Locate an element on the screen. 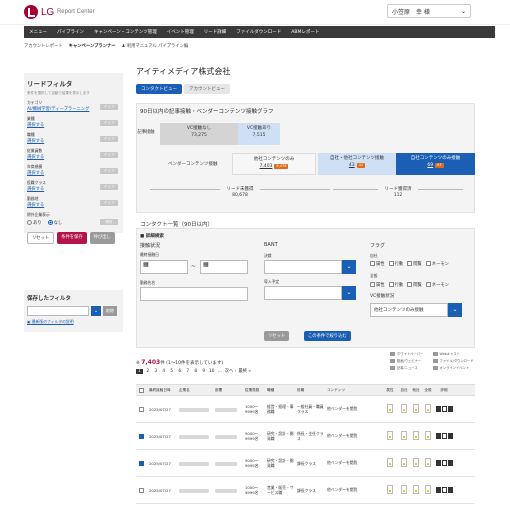 The image size is (510, 510). subnav-campaign-planner: キャンペーンプランナー is located at coordinates (92, 46).